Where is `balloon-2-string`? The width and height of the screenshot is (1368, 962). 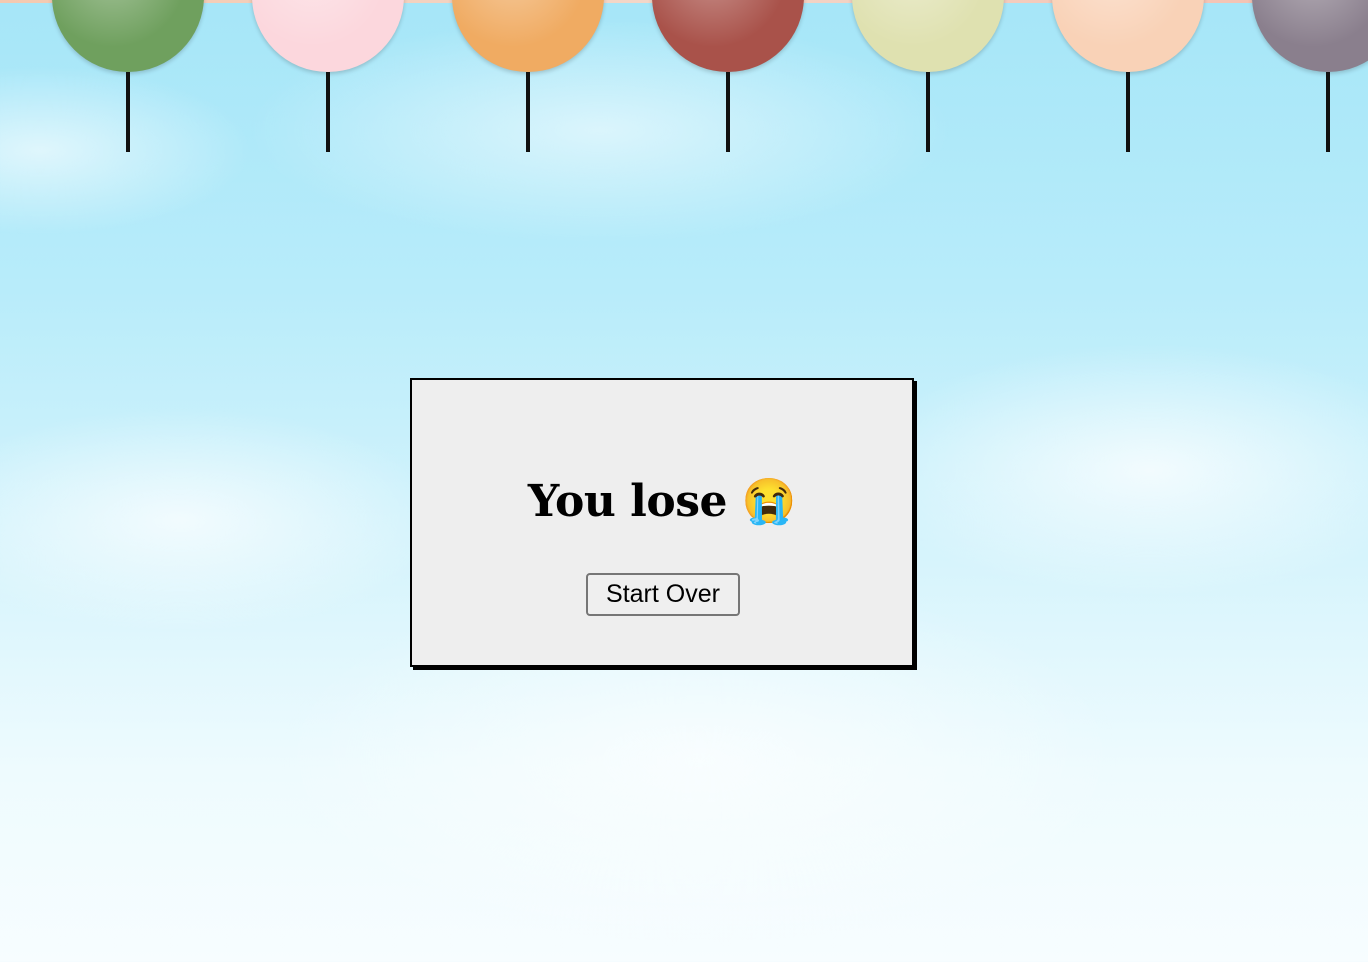 balloon-2-string is located at coordinates (328, 112).